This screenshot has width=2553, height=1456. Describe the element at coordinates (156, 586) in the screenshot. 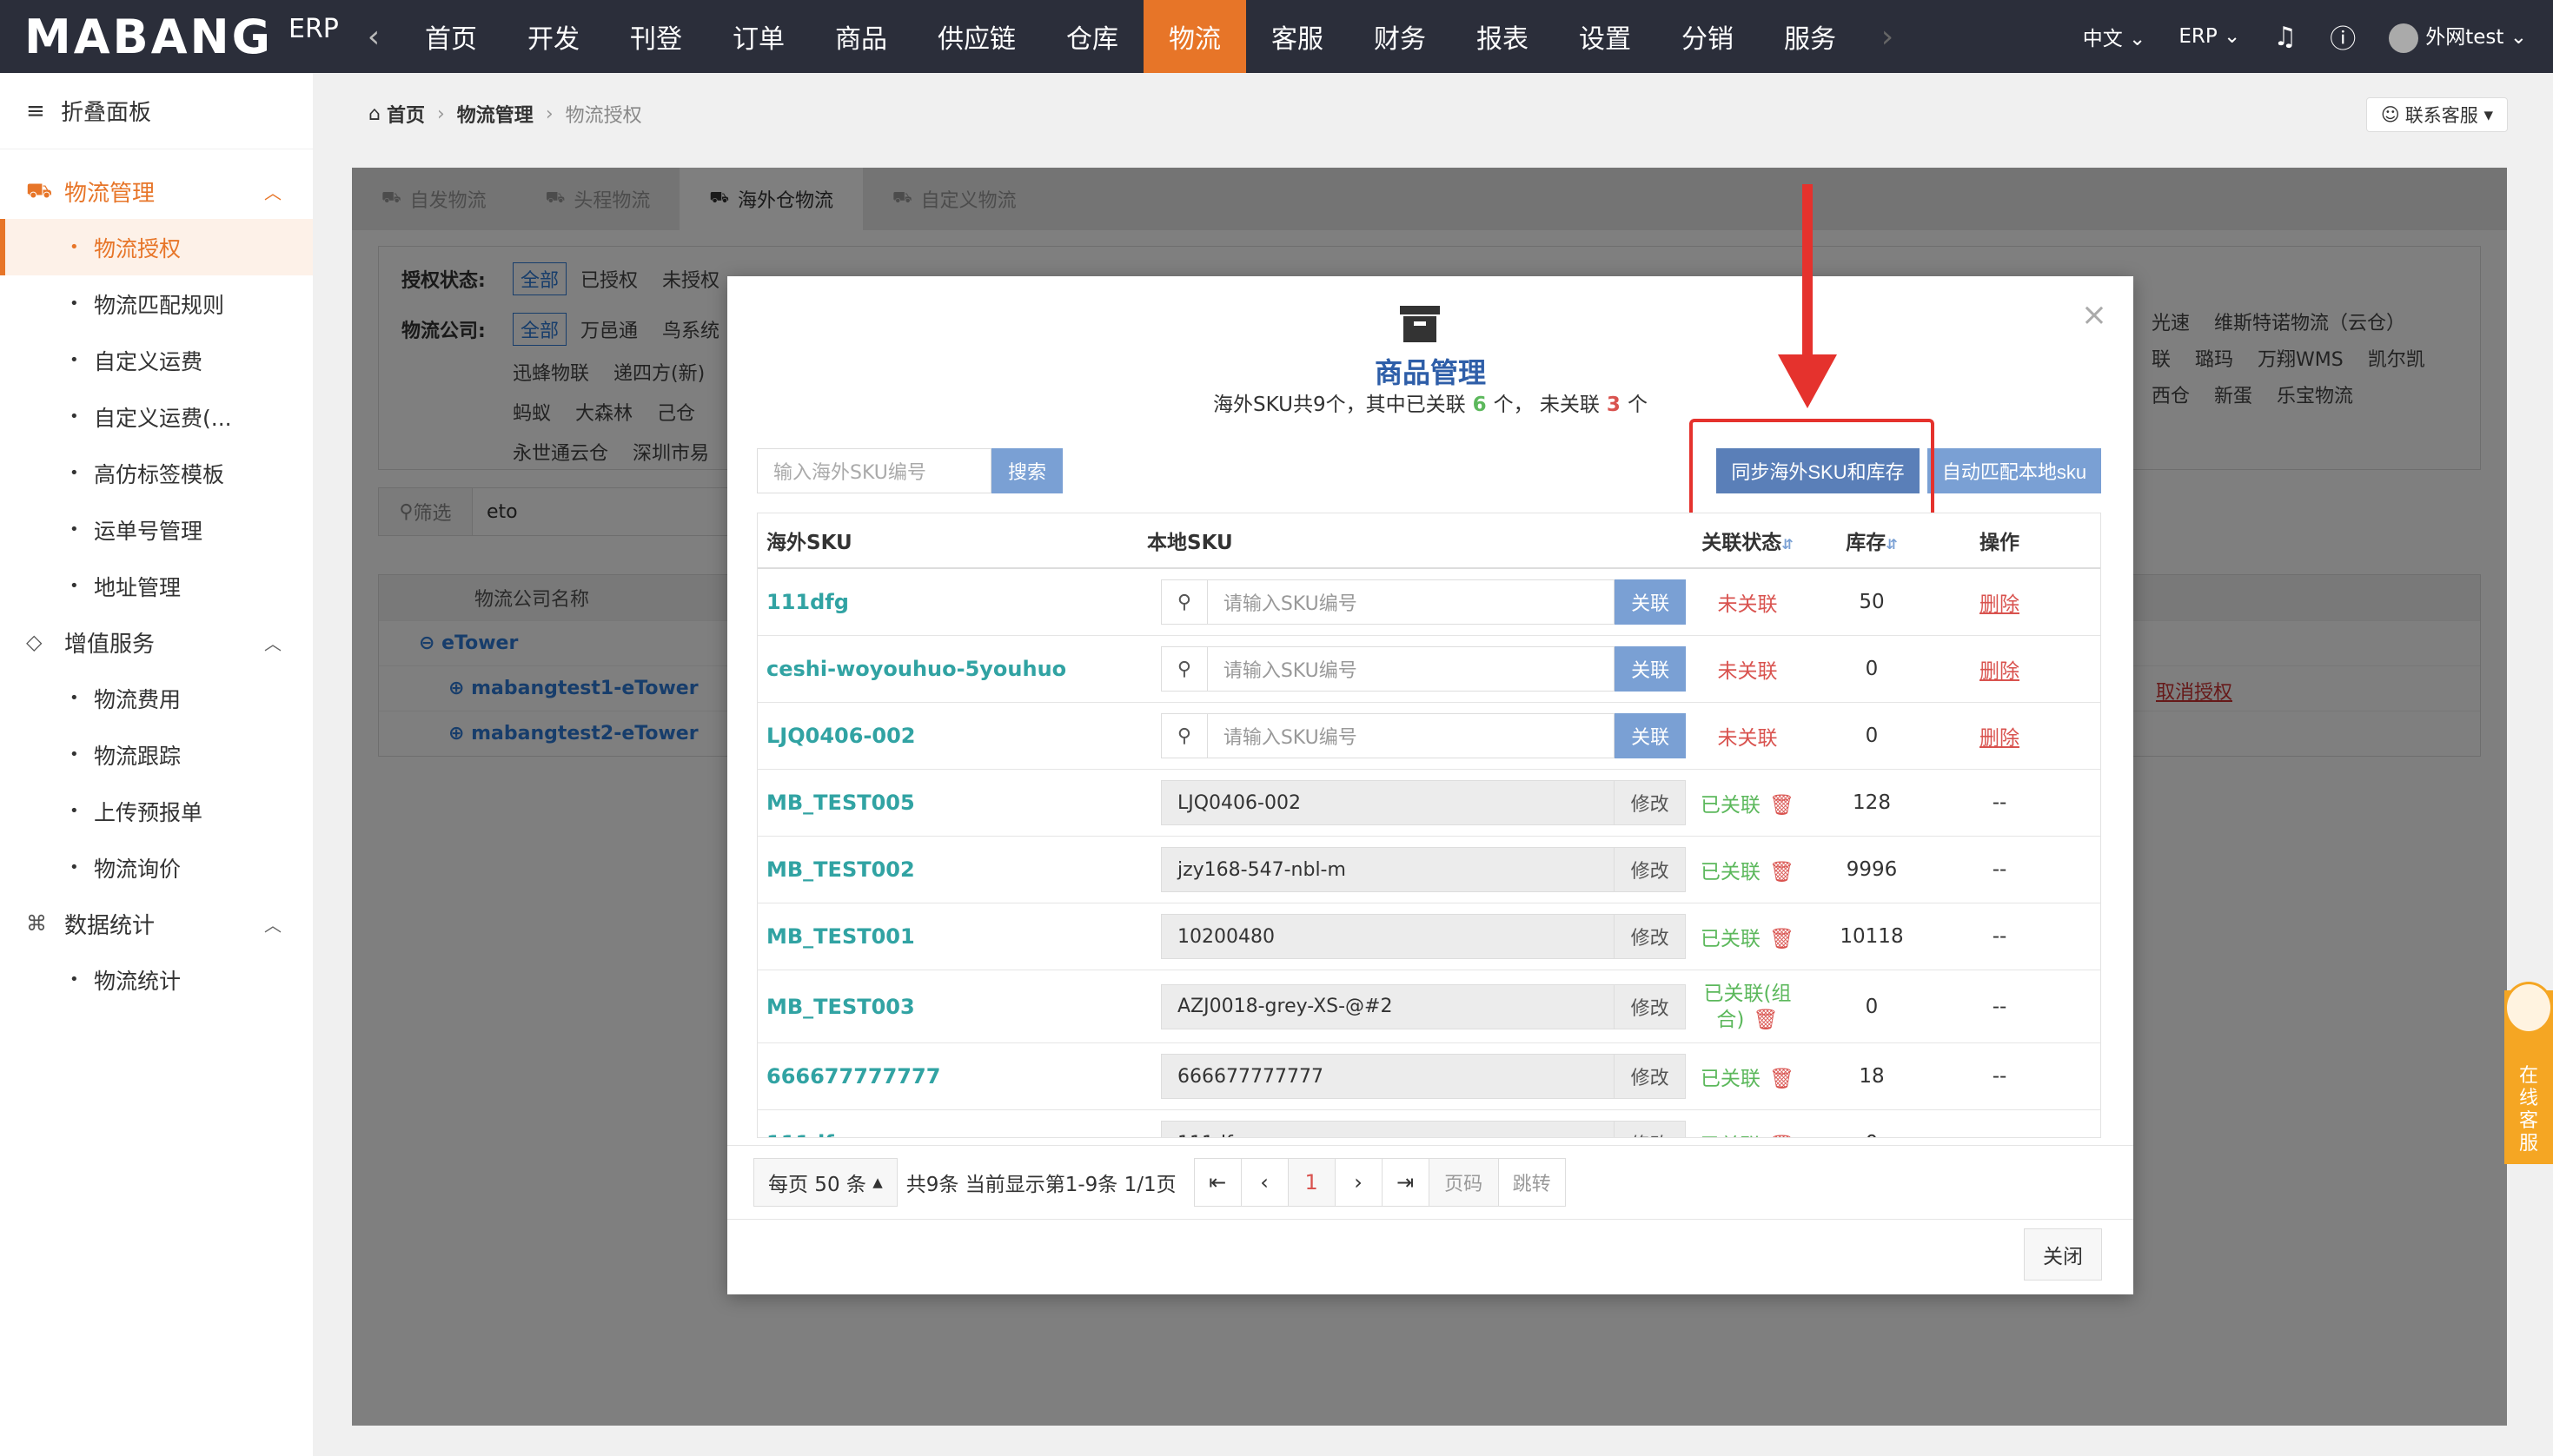

I see `sidebar-item: 地址管理` at that location.